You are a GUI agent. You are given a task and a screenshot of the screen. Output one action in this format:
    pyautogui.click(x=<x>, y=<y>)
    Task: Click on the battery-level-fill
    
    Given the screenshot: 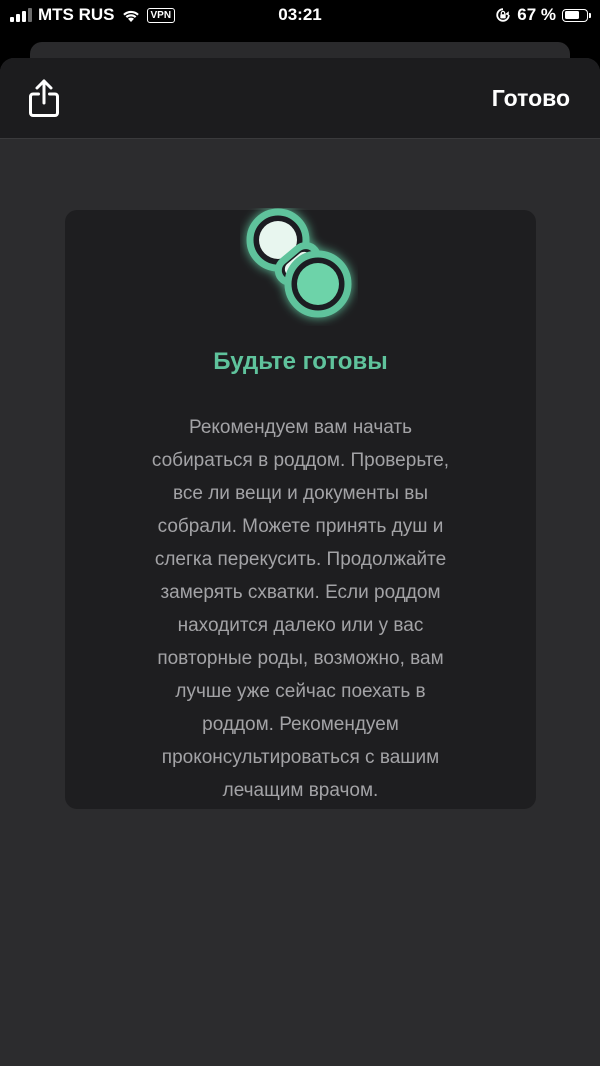 What is the action you would take?
    pyautogui.click(x=571, y=15)
    